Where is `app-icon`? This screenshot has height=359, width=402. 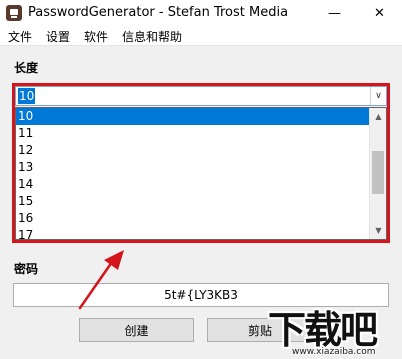
app-icon is located at coordinates (14, 13).